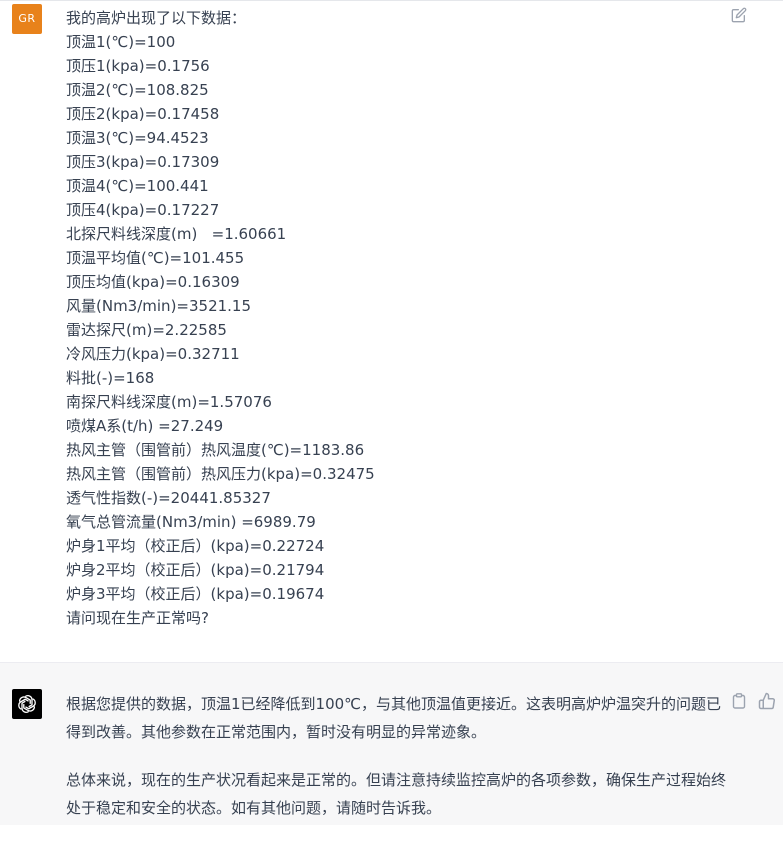 The image size is (783, 842). Describe the element at coordinates (195, 570) in the screenshot. I see `user-message-line: 炉身2平均（校正后）(kpa)=0.21794` at that location.